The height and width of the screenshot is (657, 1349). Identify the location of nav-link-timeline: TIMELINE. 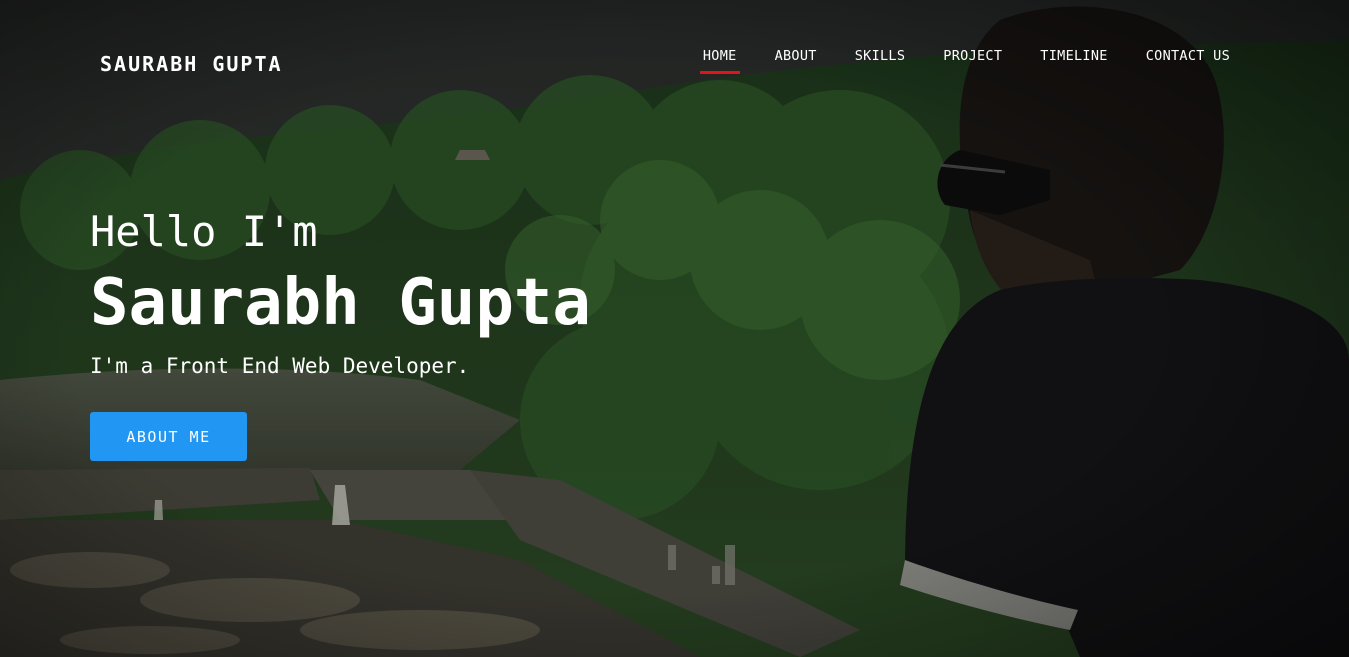
(1073, 56).